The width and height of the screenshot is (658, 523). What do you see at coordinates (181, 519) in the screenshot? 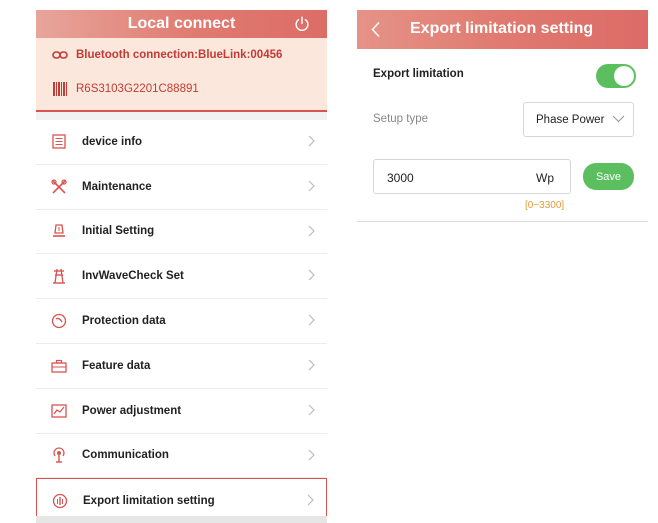
I see `bottom-bar` at bounding box center [181, 519].